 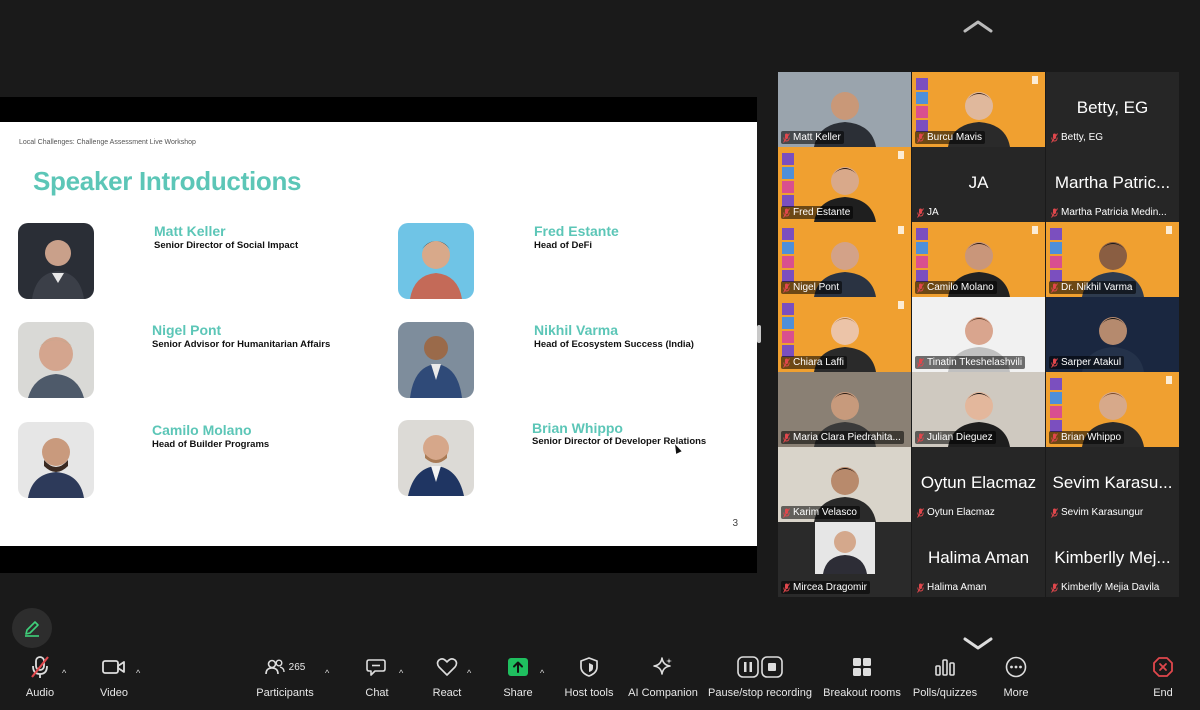 What do you see at coordinates (862, 693) in the screenshot?
I see `breakout-rooms-label: Breakout rooms` at bounding box center [862, 693].